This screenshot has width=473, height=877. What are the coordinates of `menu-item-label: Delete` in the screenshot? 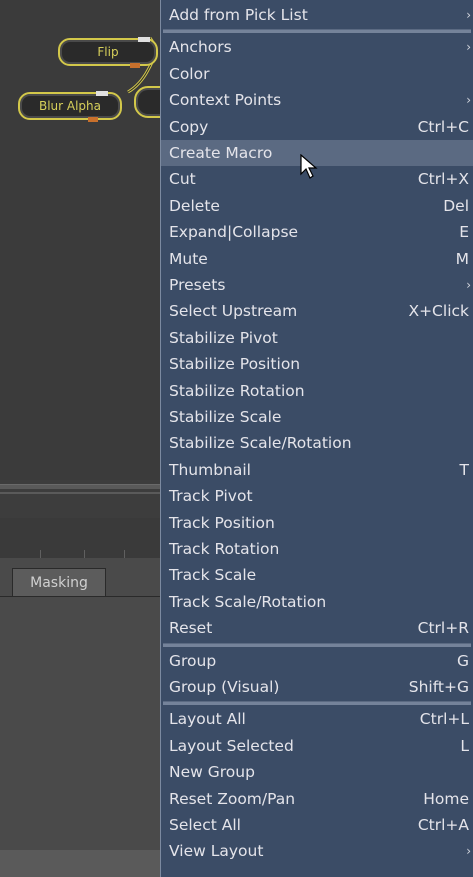 It's located at (194, 205).